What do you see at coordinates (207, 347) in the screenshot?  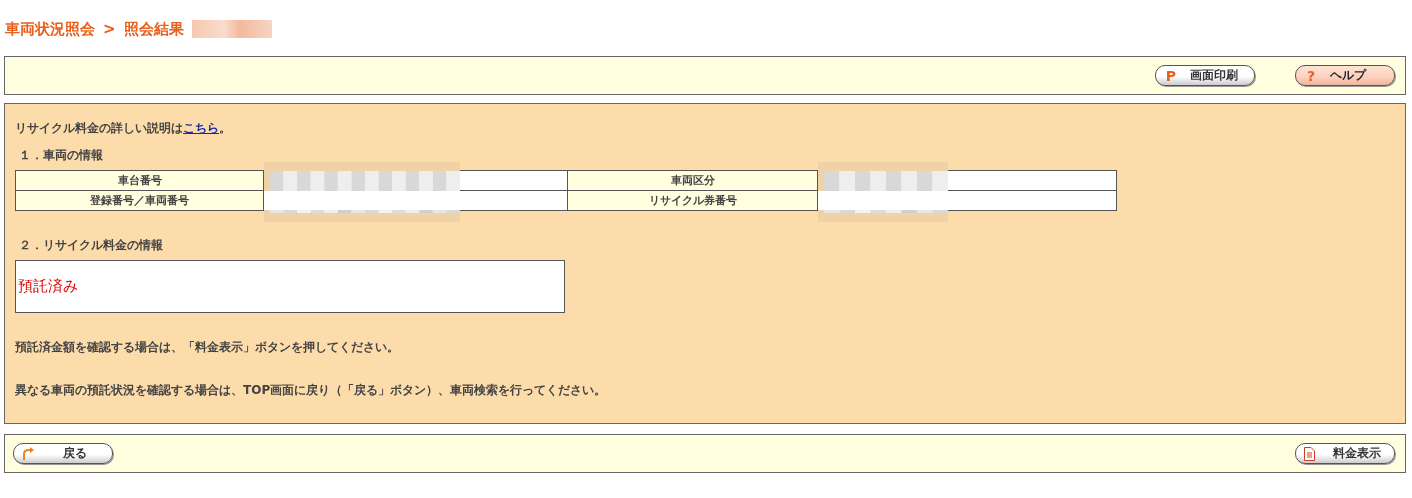 I see `note-text: 預託済金額を確認する場合は、「料金表示」ボタンを押してください。` at bounding box center [207, 347].